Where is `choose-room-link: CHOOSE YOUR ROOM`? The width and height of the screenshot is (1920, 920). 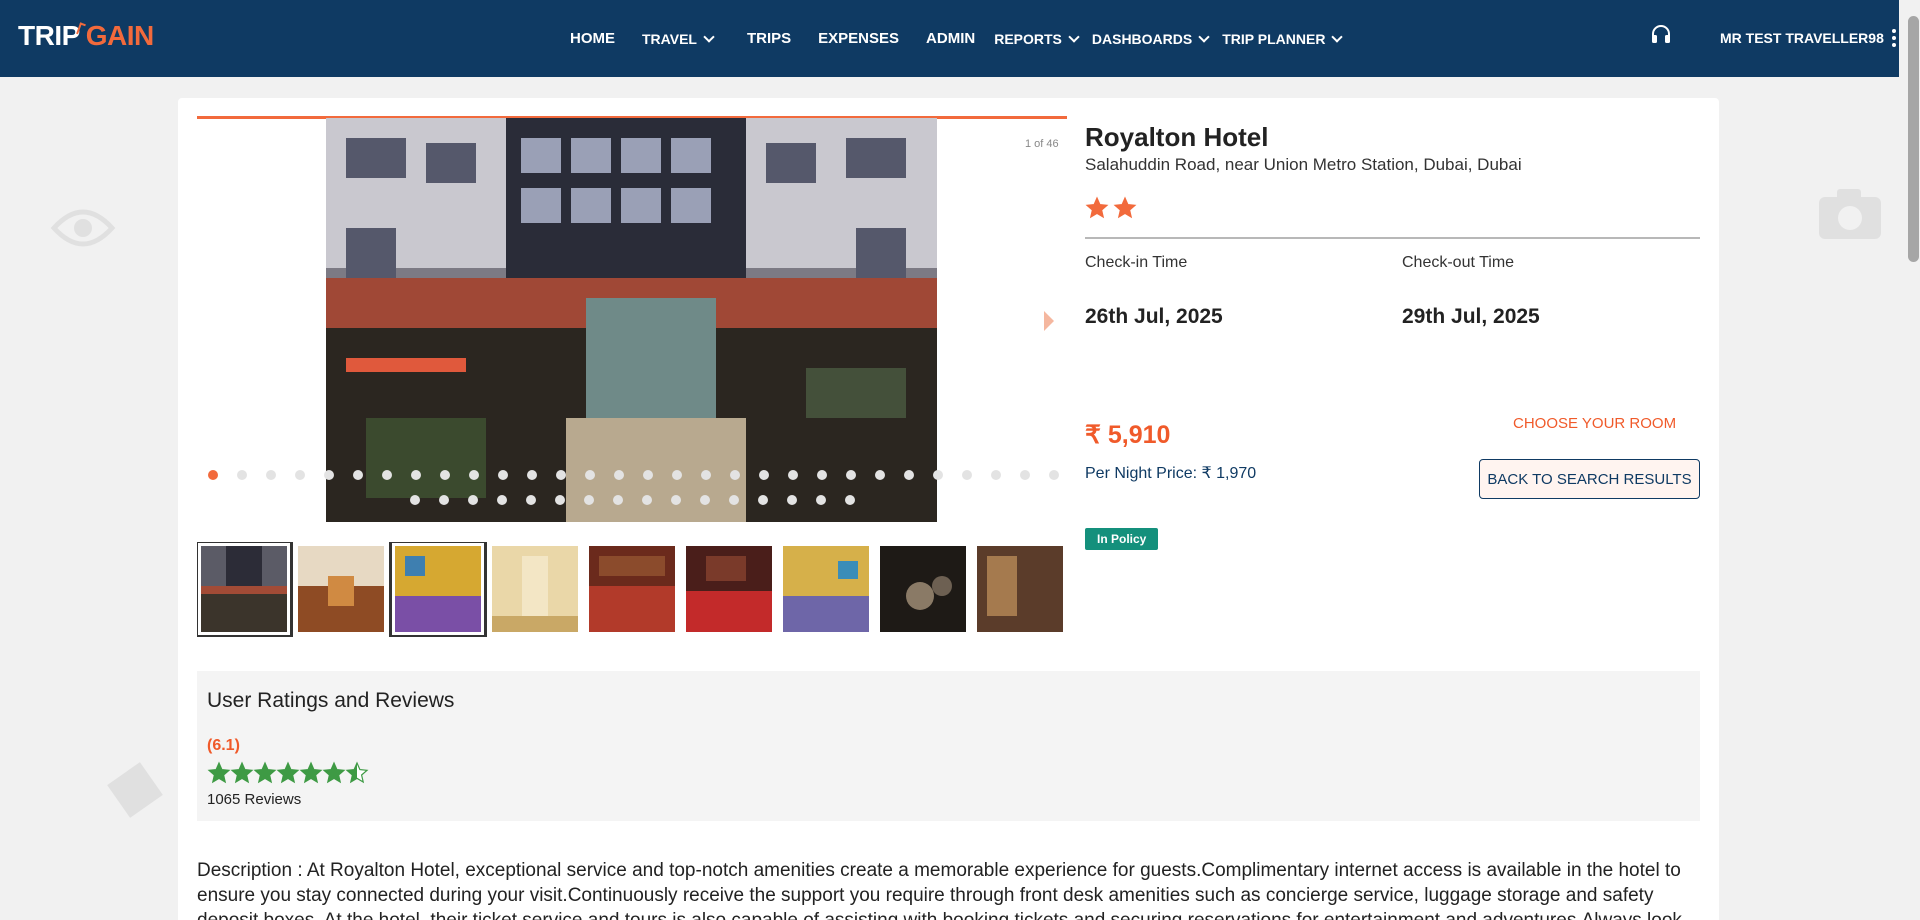 choose-room-link: CHOOSE YOUR ROOM is located at coordinates (1594, 423).